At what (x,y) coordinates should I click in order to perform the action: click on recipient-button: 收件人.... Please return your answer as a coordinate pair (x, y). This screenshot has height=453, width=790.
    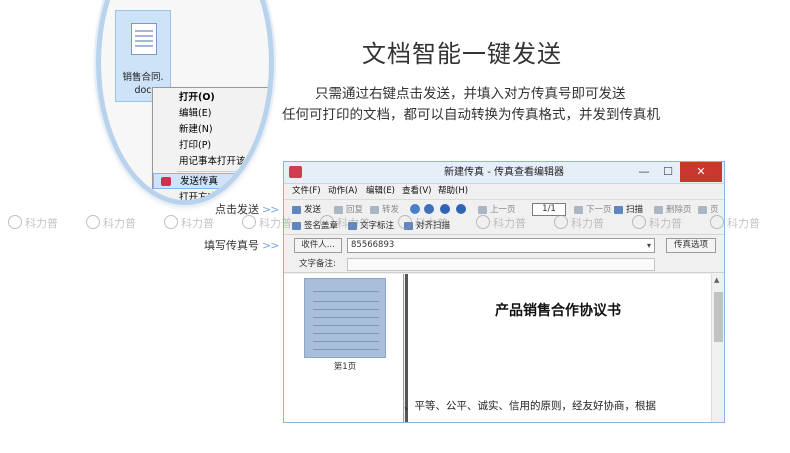
    Looking at the image, I should click on (318, 245).